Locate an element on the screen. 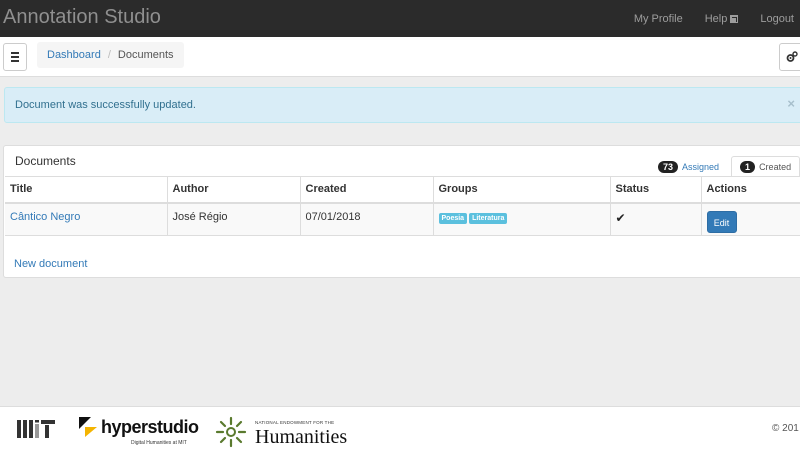 The width and height of the screenshot is (800, 450). app-title: Annotation Studio is located at coordinates (82, 17).